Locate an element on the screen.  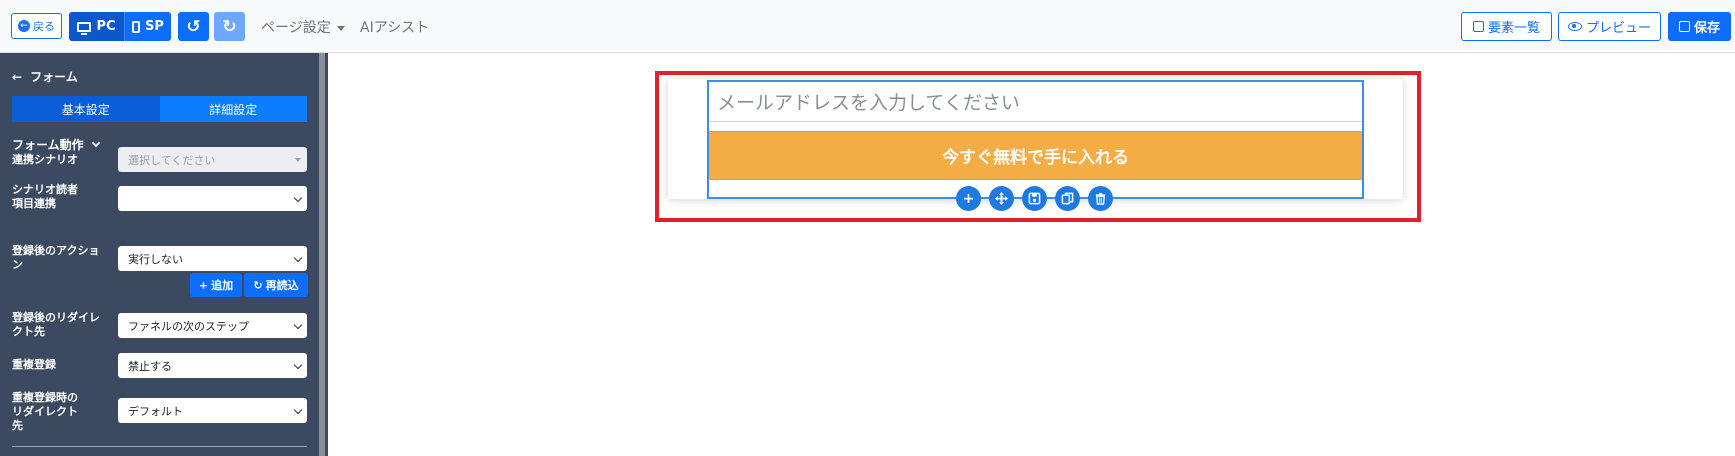
back-button: ← 戻る is located at coordinates (36, 26).